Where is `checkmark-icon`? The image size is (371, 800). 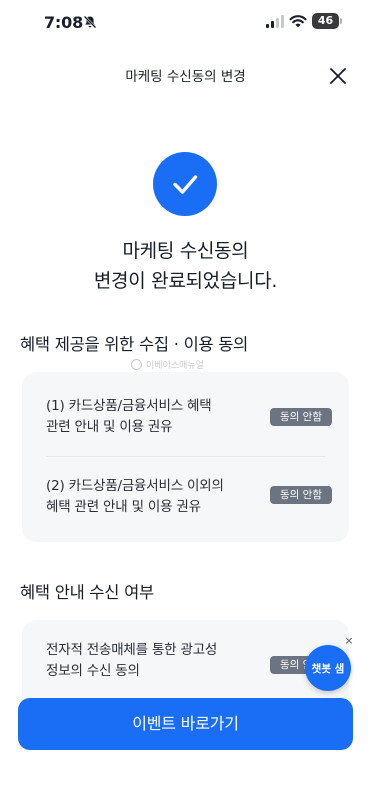 checkmark-icon is located at coordinates (185, 184).